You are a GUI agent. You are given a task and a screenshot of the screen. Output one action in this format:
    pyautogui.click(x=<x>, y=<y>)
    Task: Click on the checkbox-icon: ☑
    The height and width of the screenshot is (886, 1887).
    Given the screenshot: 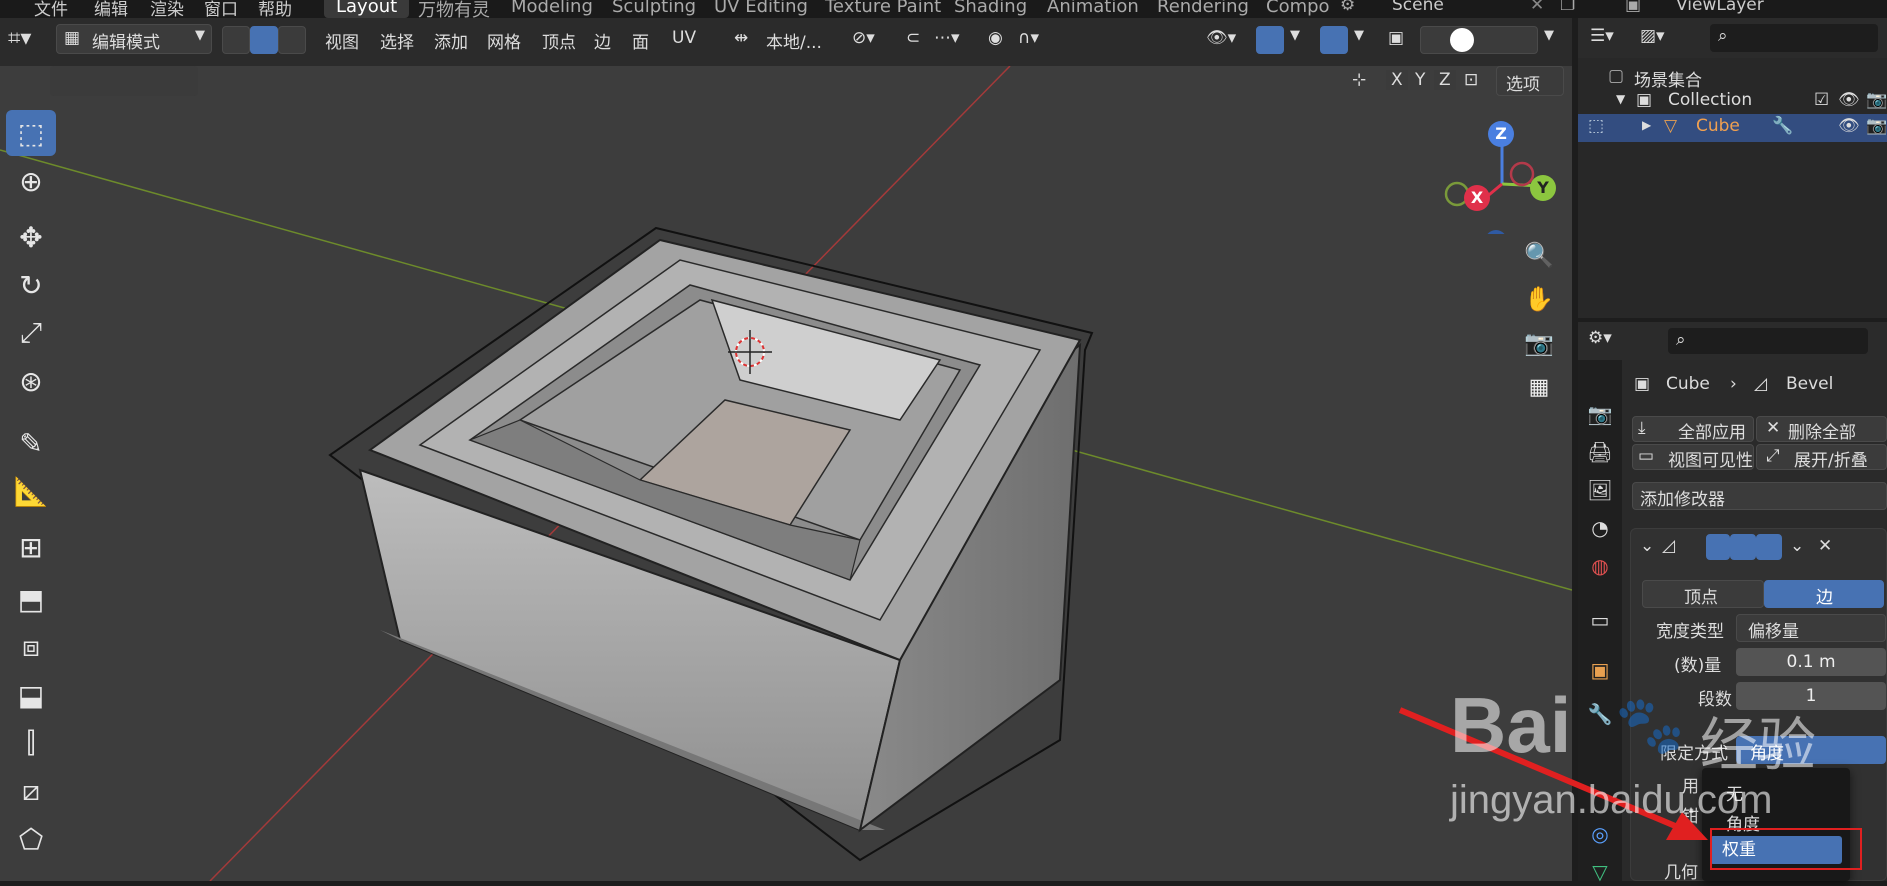 What is the action you would take?
    pyautogui.click(x=1821, y=100)
    